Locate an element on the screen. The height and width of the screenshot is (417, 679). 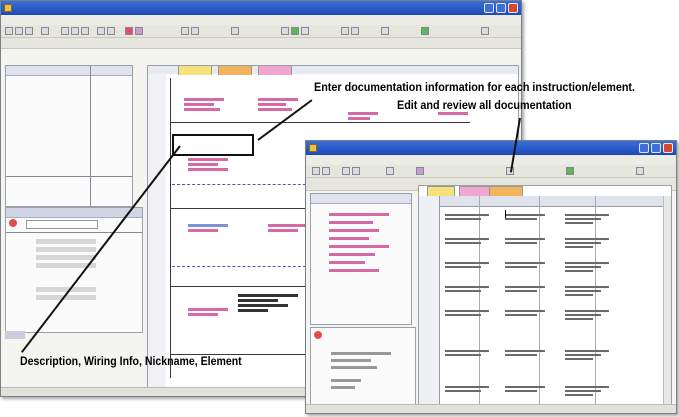
front-window-title-bar is located at coordinates (491, 148).